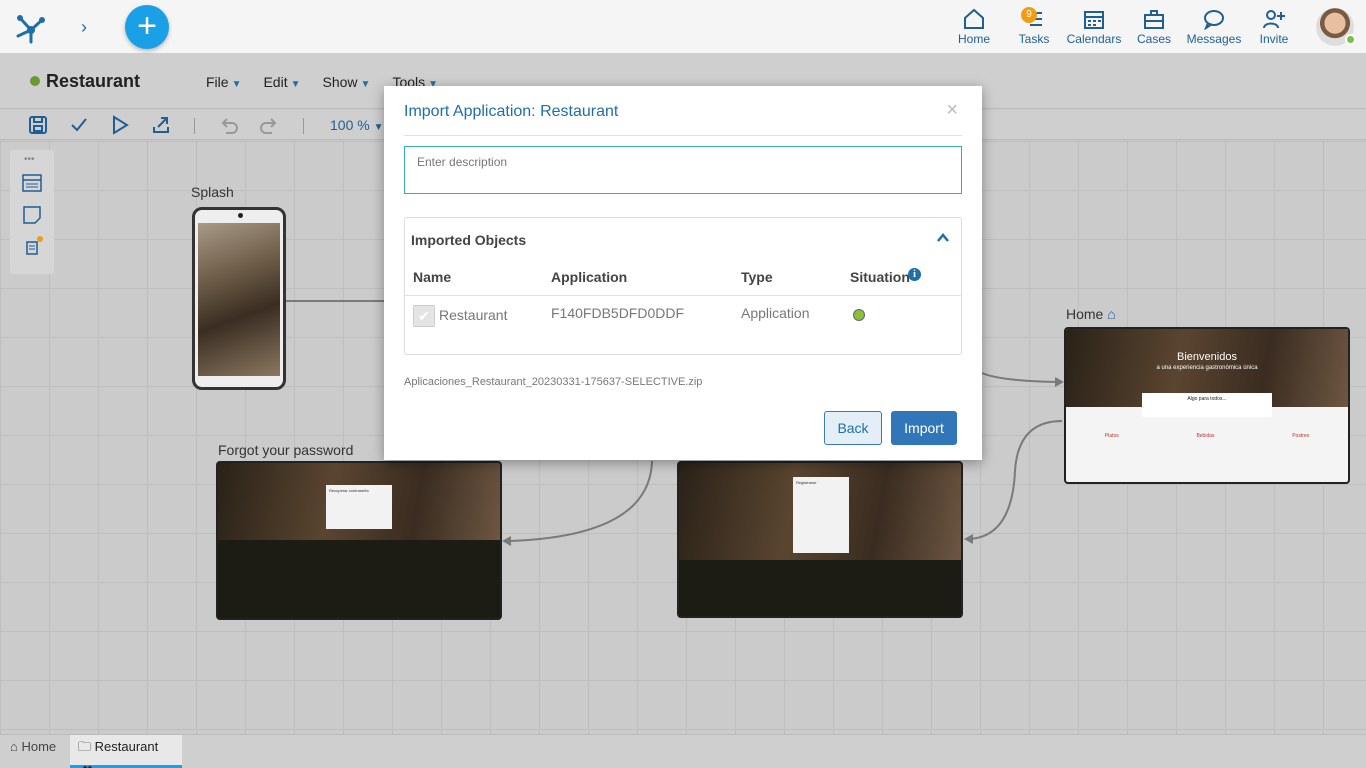  I want to click on column-header-situation: Situation, so click(880, 277).